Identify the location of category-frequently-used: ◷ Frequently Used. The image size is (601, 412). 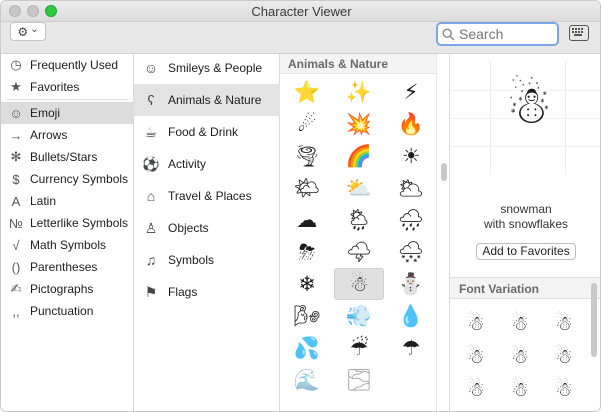
(67, 65).